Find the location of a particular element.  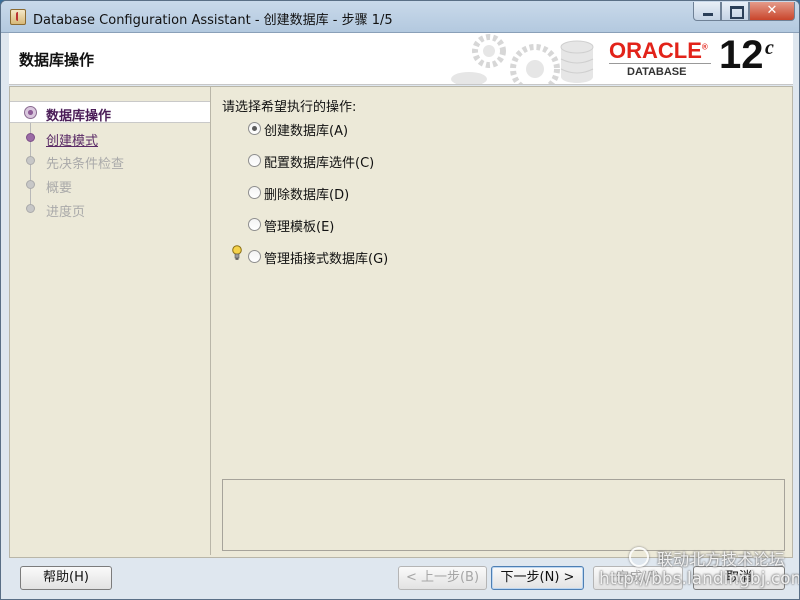

step-next-icon is located at coordinates (30, 137).